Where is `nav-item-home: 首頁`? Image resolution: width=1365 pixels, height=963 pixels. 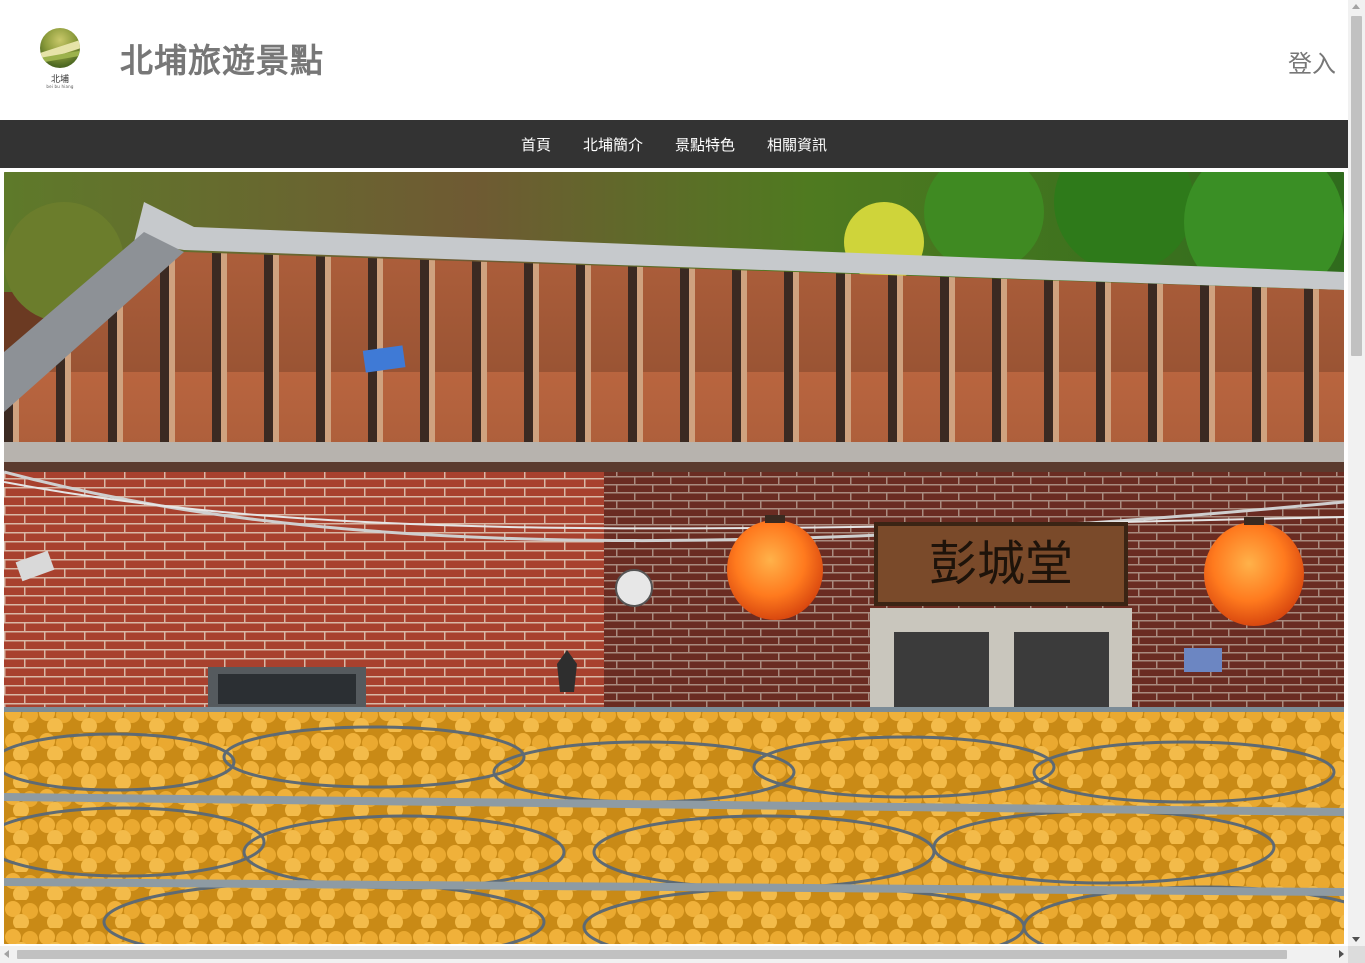 nav-item-home: 首頁 is located at coordinates (536, 144).